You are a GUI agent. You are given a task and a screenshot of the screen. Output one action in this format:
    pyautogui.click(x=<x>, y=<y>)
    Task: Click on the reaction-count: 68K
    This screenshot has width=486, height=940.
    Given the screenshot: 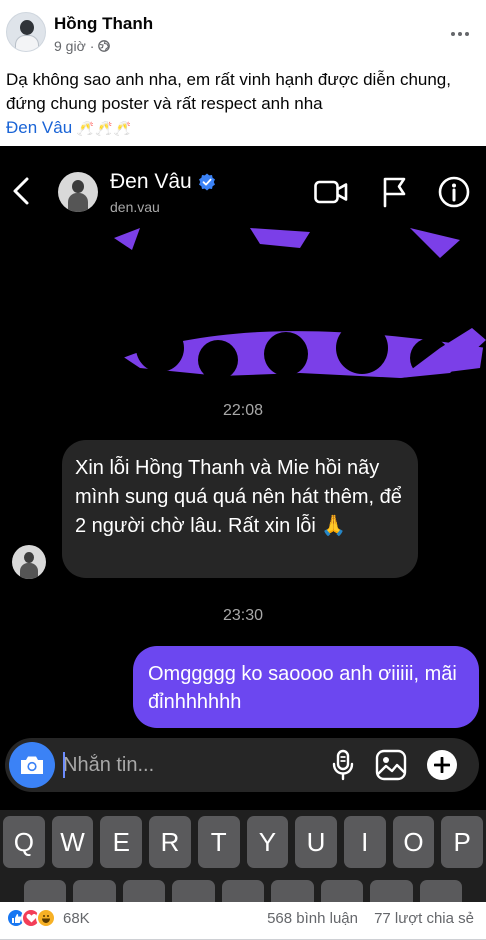 What is the action you would take?
    pyautogui.click(x=76, y=918)
    